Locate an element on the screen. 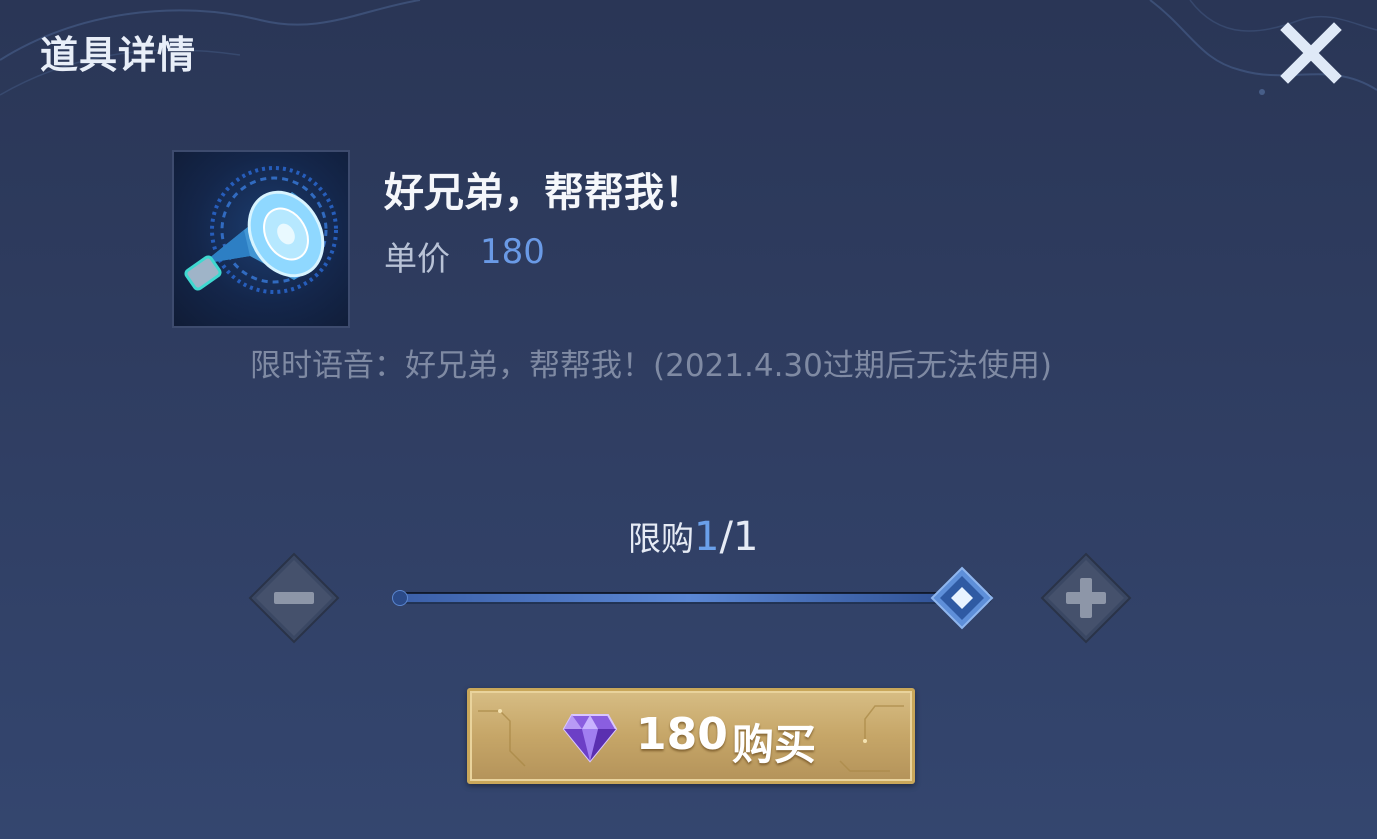 The width and height of the screenshot is (1377, 839). slider-thumb-icon is located at coordinates (962, 598).